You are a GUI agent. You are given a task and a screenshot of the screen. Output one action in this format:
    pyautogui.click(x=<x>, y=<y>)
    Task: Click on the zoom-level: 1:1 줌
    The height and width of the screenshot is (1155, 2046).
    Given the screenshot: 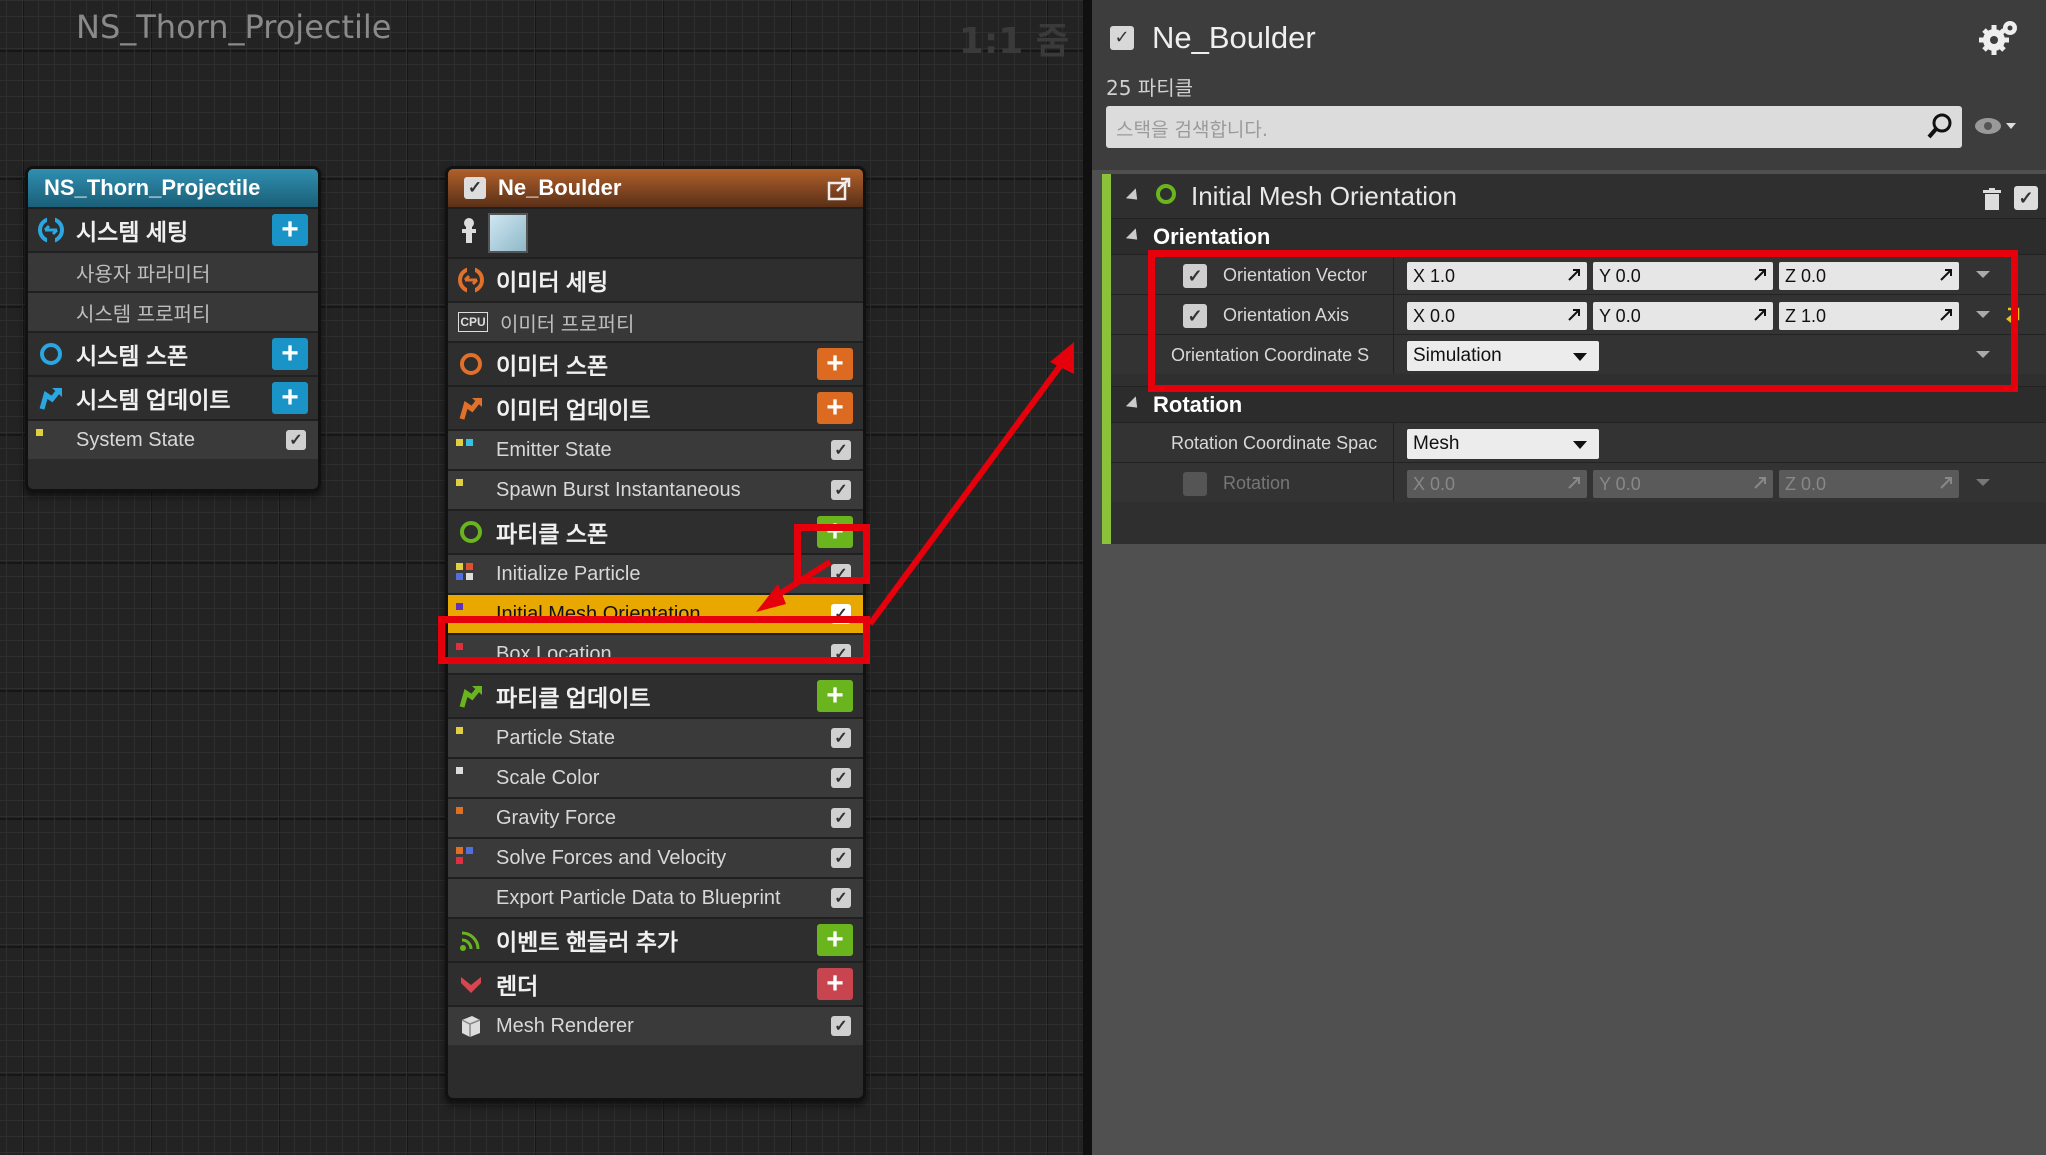 What is the action you would take?
    pyautogui.click(x=1013, y=41)
    